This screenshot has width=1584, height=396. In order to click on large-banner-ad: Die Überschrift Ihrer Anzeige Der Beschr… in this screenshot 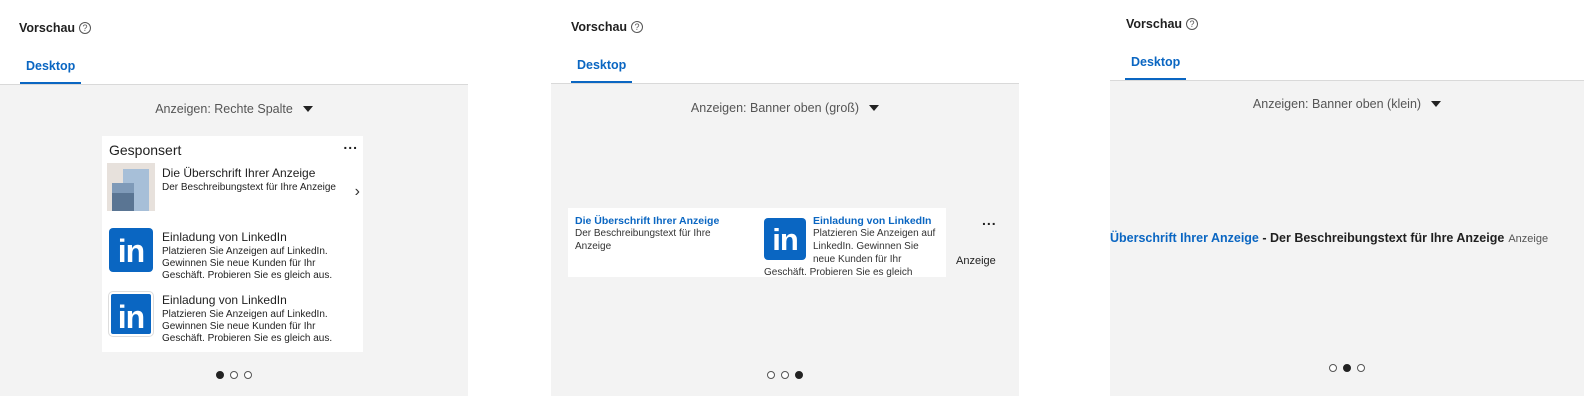, I will do `click(757, 242)`.